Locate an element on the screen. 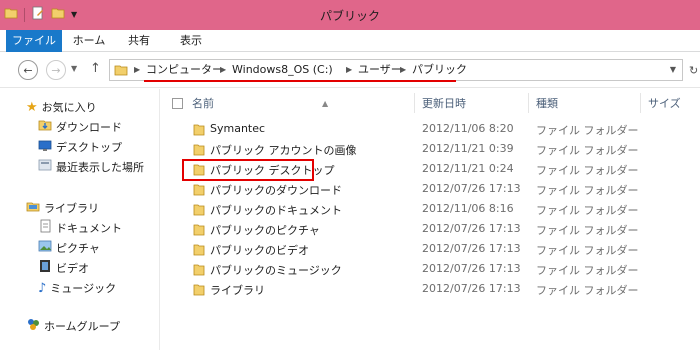  file-row: パブリックのピクチャ 2012/07/26 17:13 ファイル フォルダー is located at coordinates (430, 229).